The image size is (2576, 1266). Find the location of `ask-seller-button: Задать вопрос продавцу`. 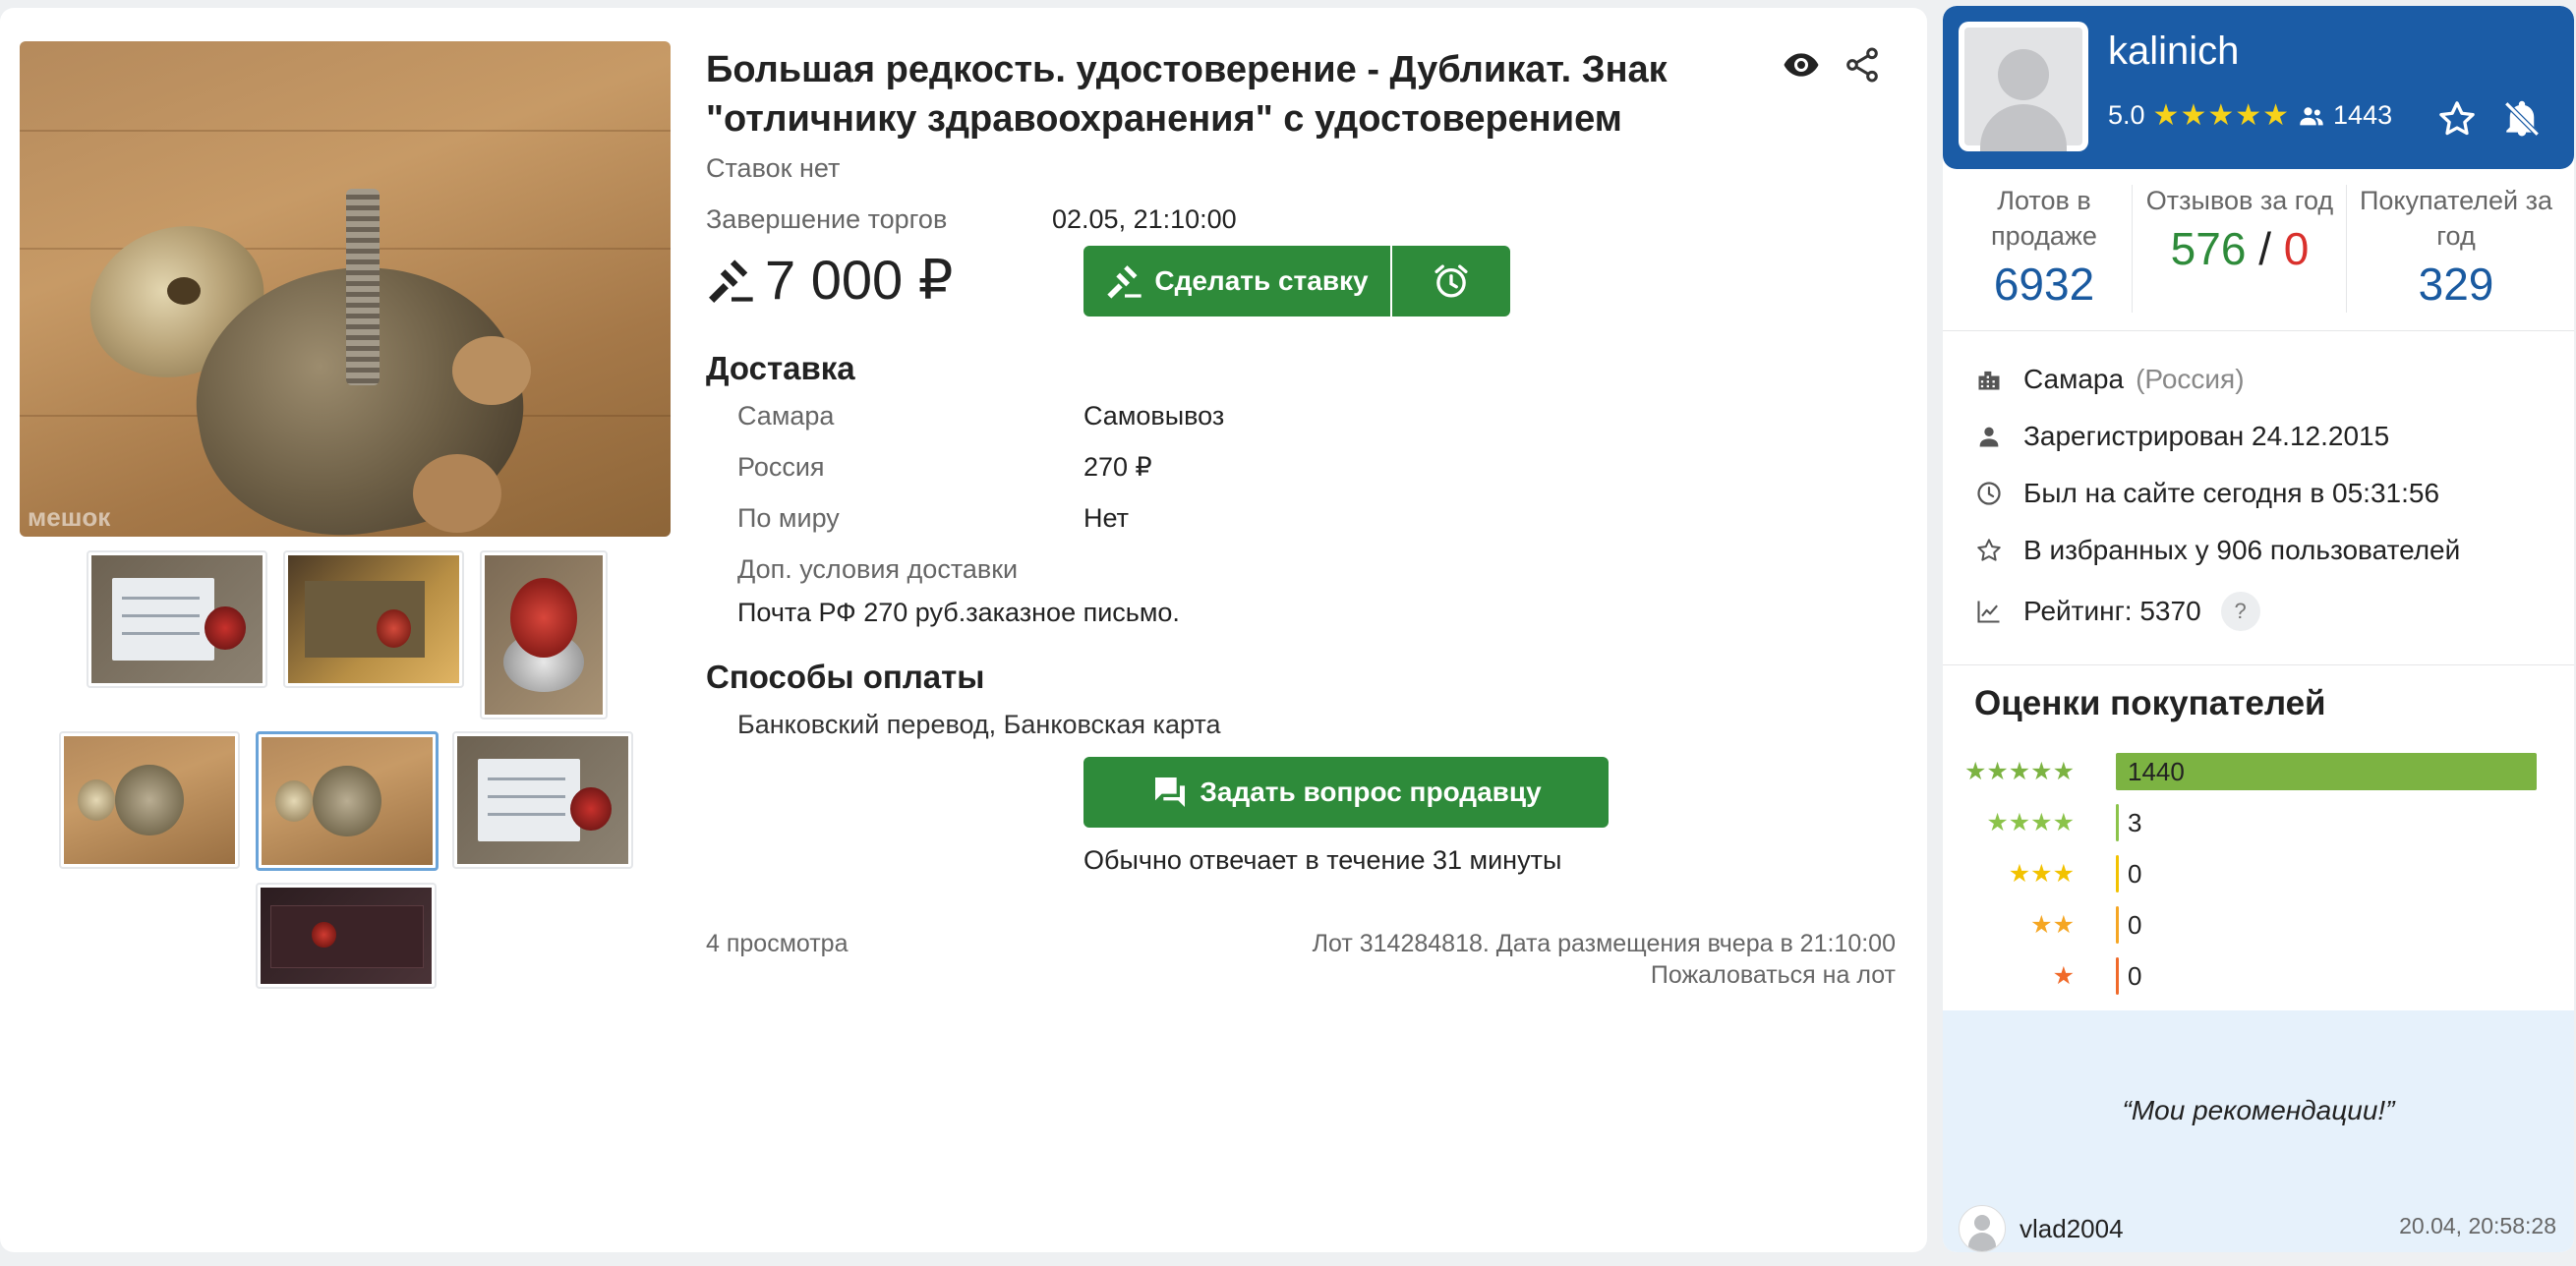

ask-seller-button: Задать вопрос продавцу is located at coordinates (1346, 792).